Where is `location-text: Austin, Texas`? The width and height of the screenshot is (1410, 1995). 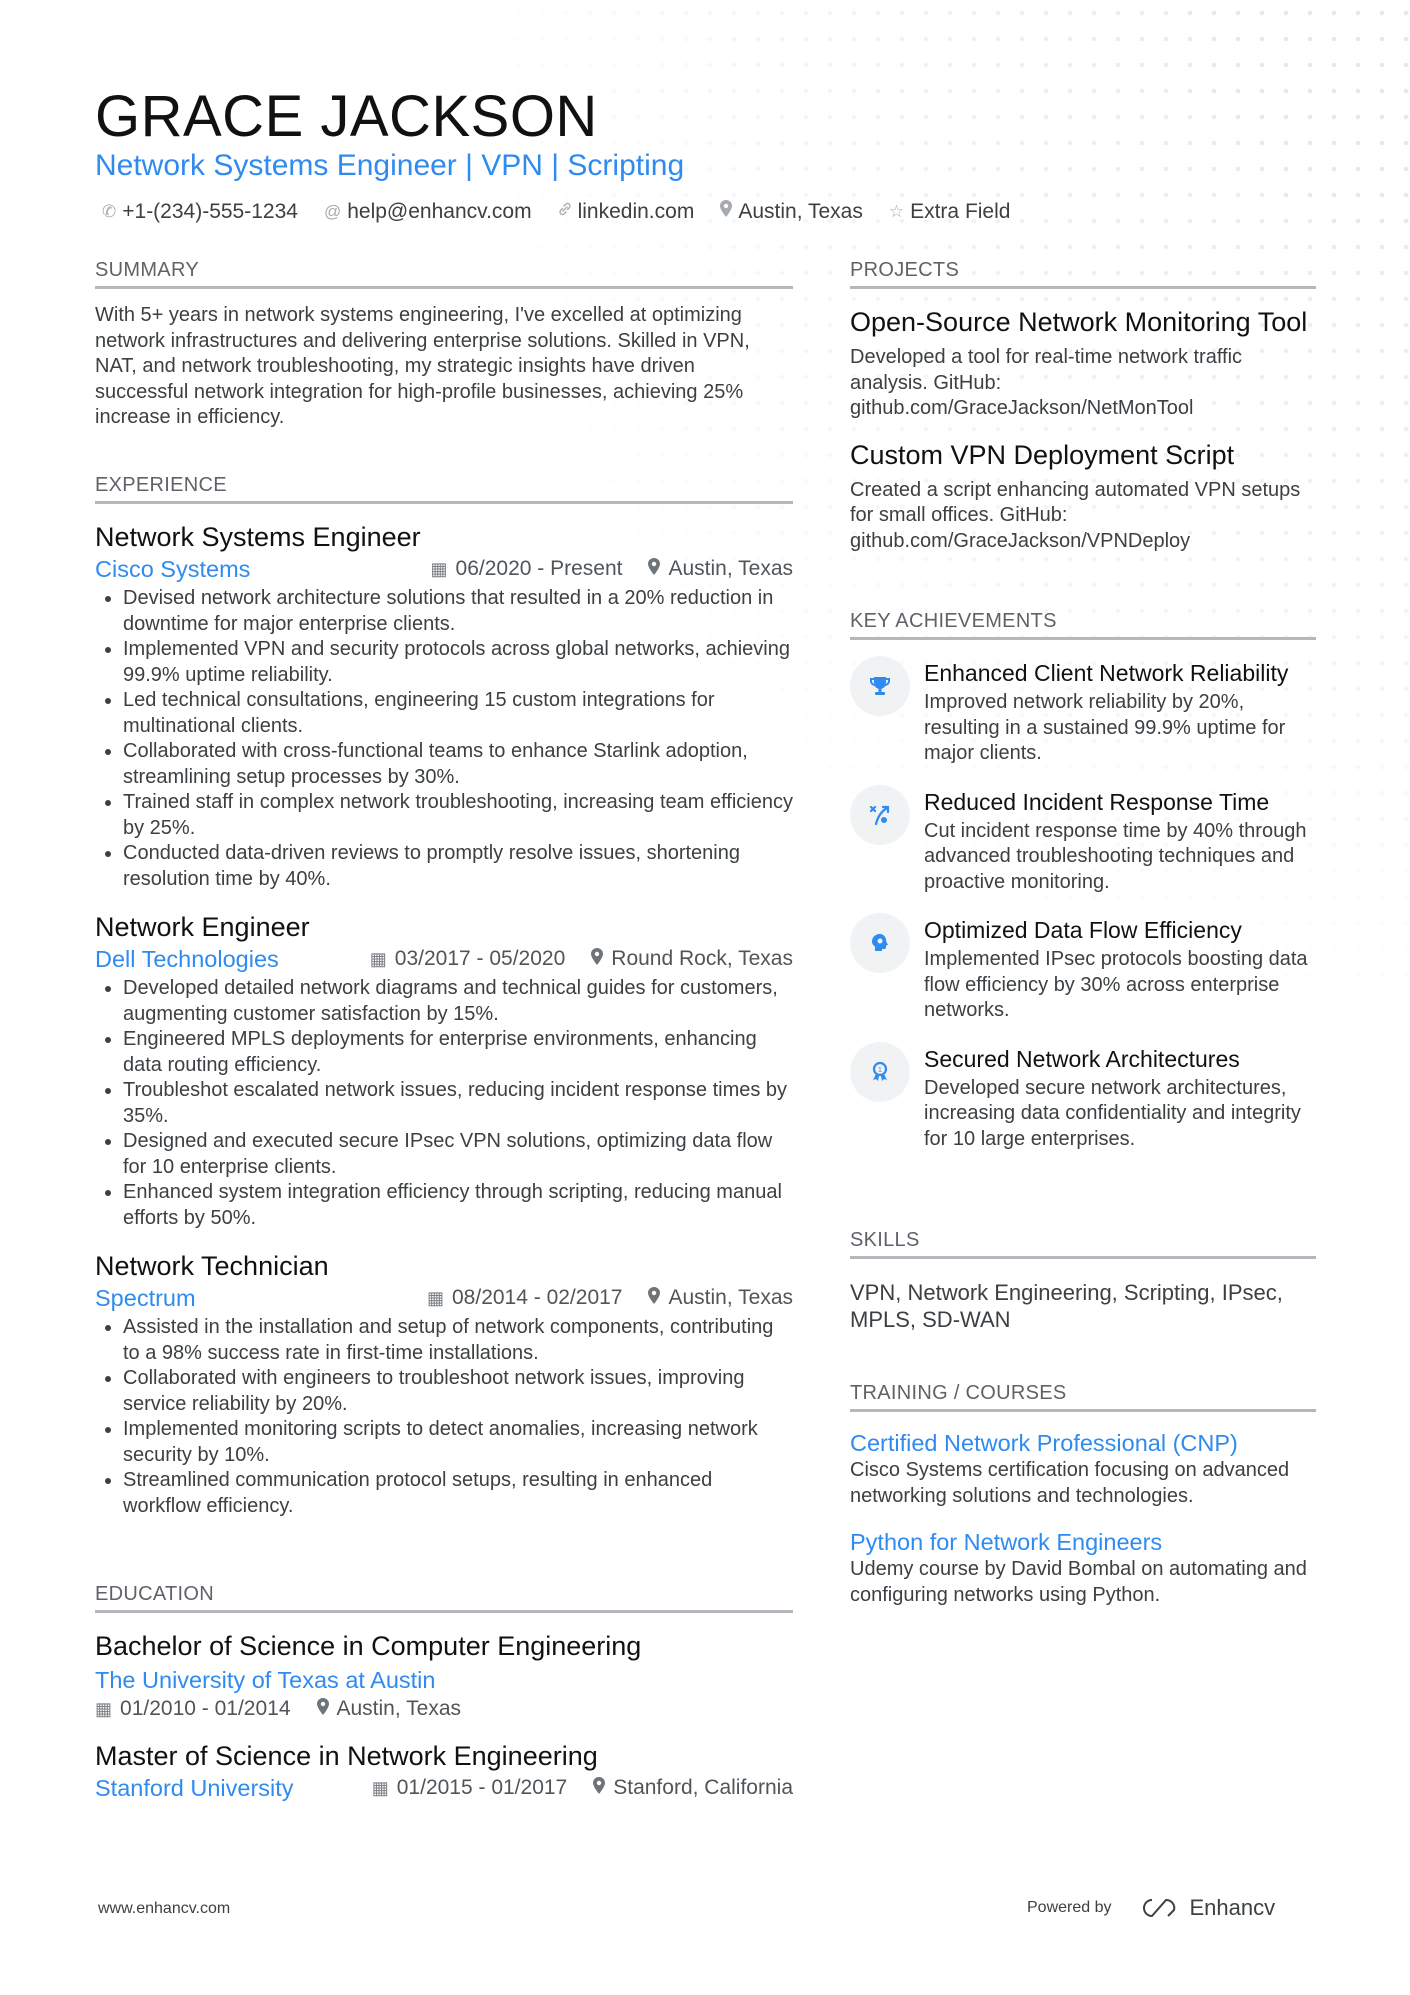
location-text: Austin, Texas is located at coordinates (800, 211).